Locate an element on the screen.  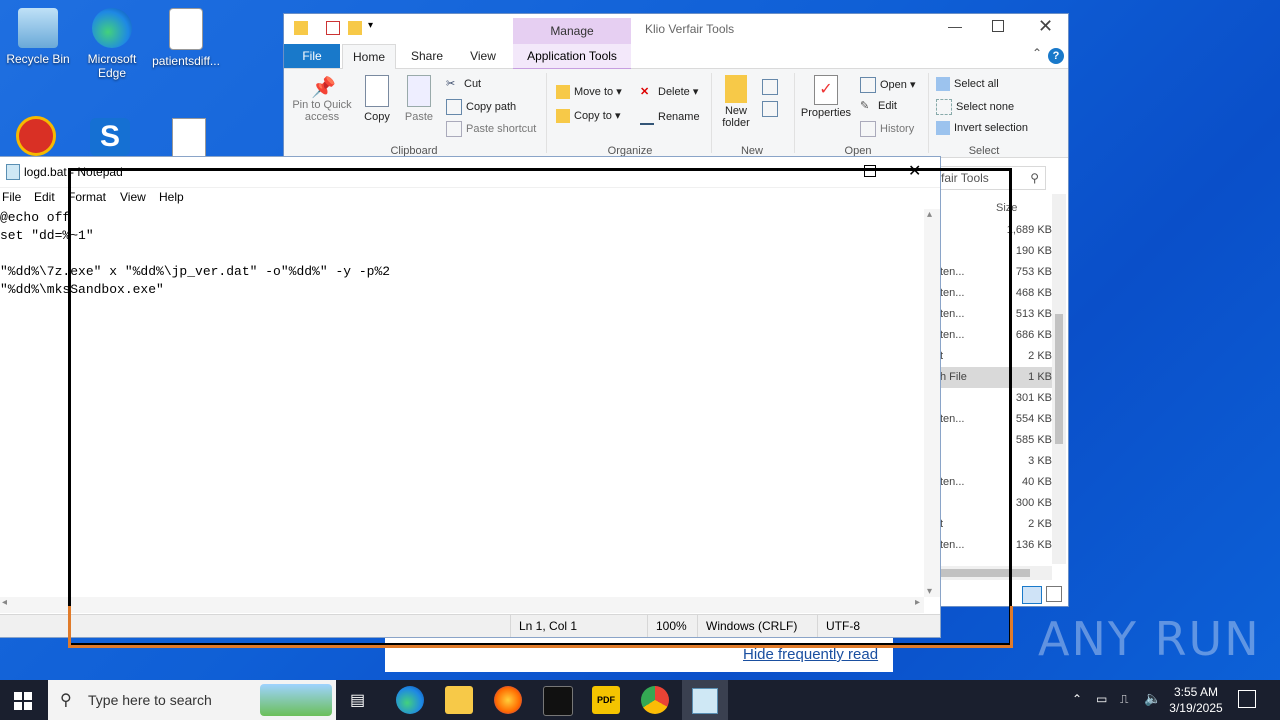
menu-edit: Edit is located at coordinates (44, 197).